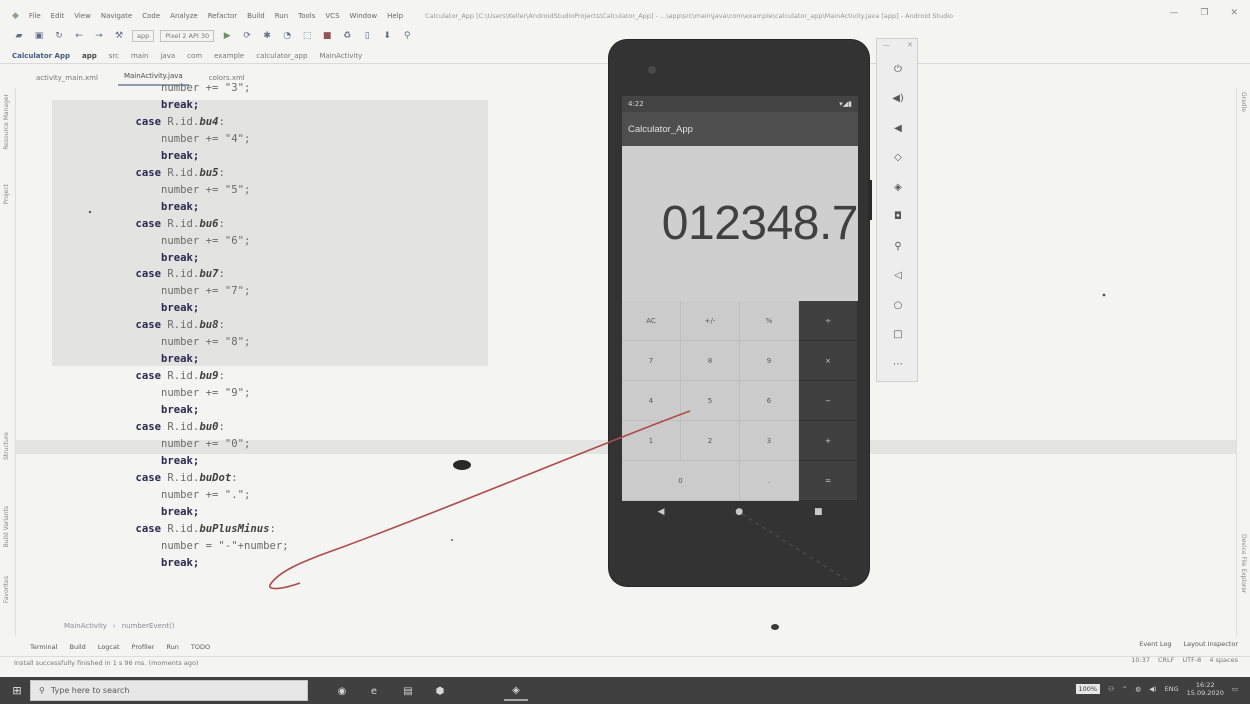  I want to click on ink-blot, so click(462, 465).